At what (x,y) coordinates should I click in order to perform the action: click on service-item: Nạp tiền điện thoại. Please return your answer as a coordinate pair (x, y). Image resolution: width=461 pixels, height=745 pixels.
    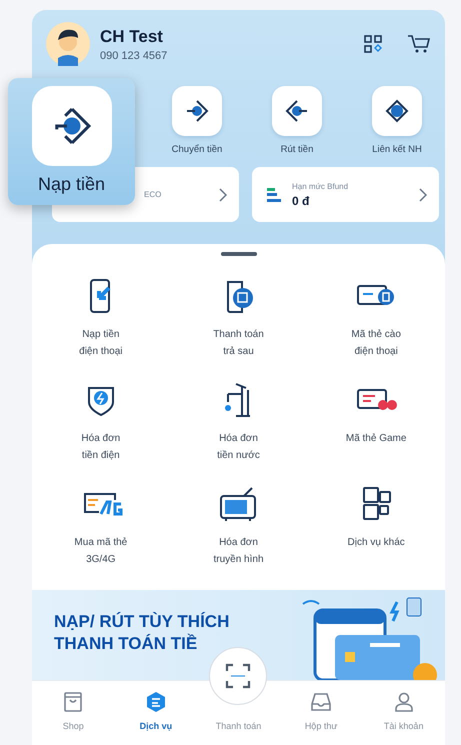
    Looking at the image, I should click on (101, 318).